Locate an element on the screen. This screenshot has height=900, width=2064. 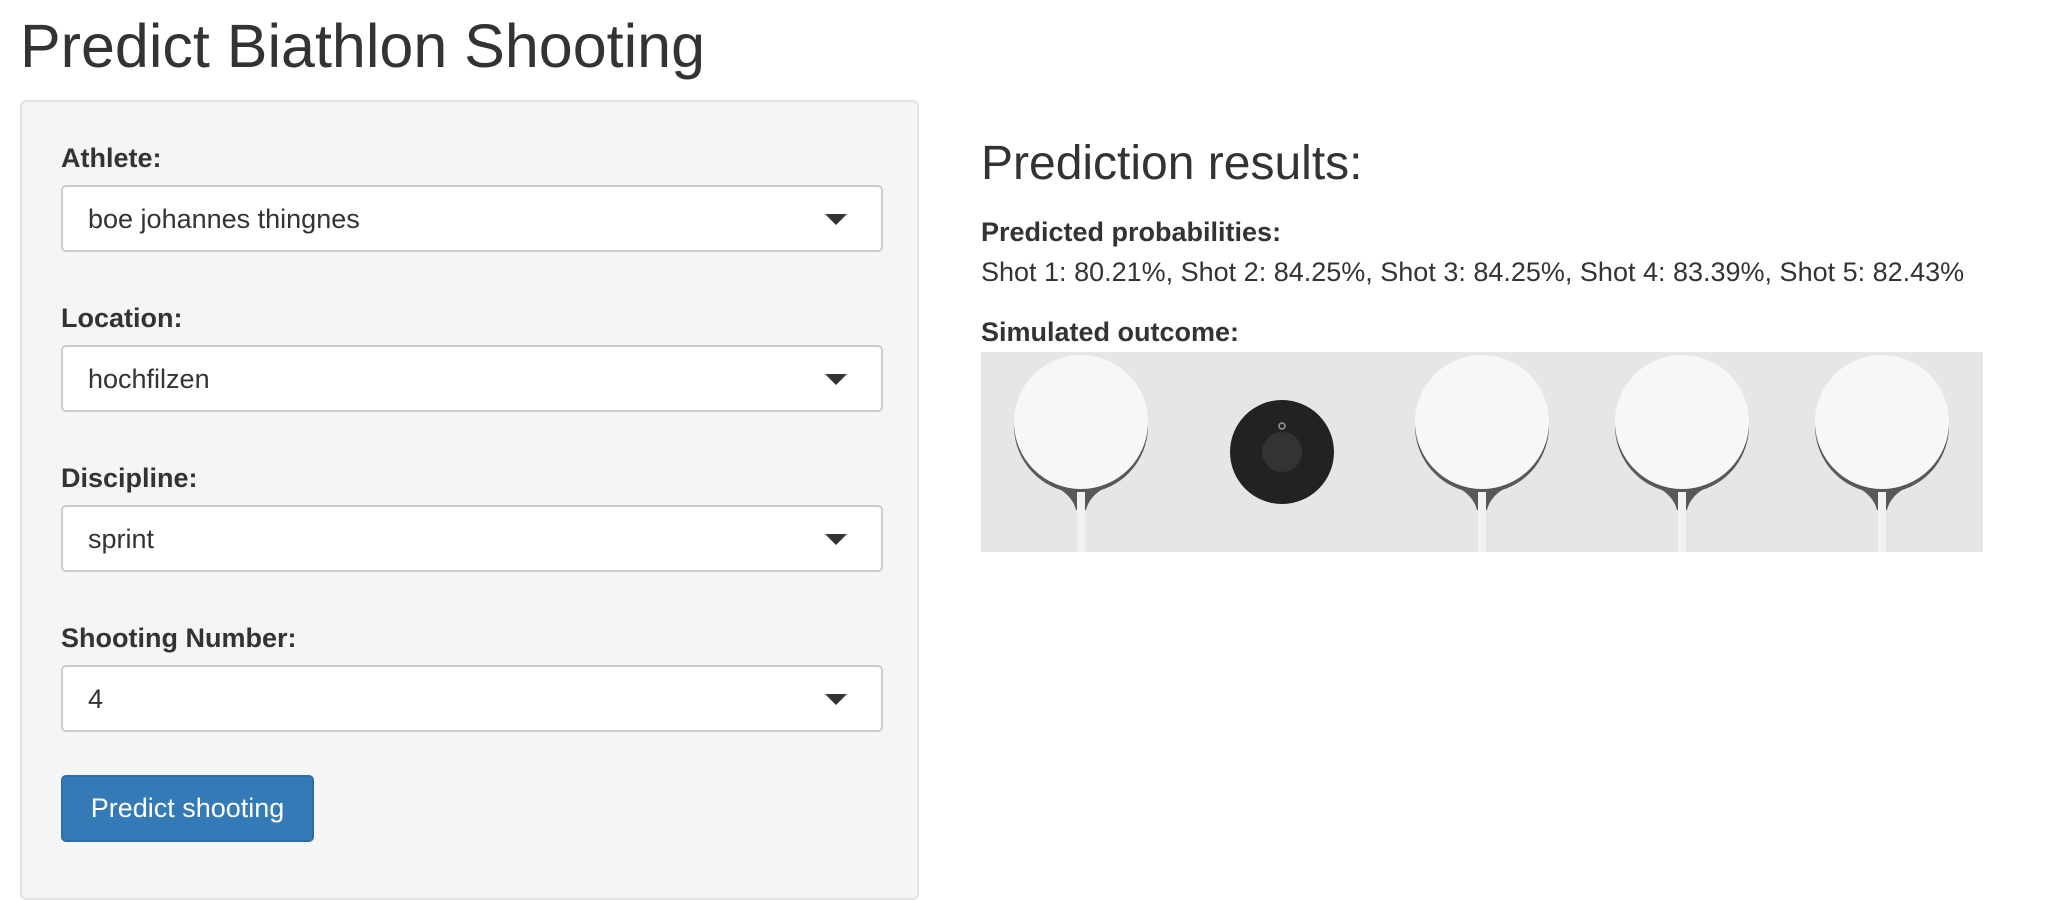
discipline-select: sprint is located at coordinates (472, 538).